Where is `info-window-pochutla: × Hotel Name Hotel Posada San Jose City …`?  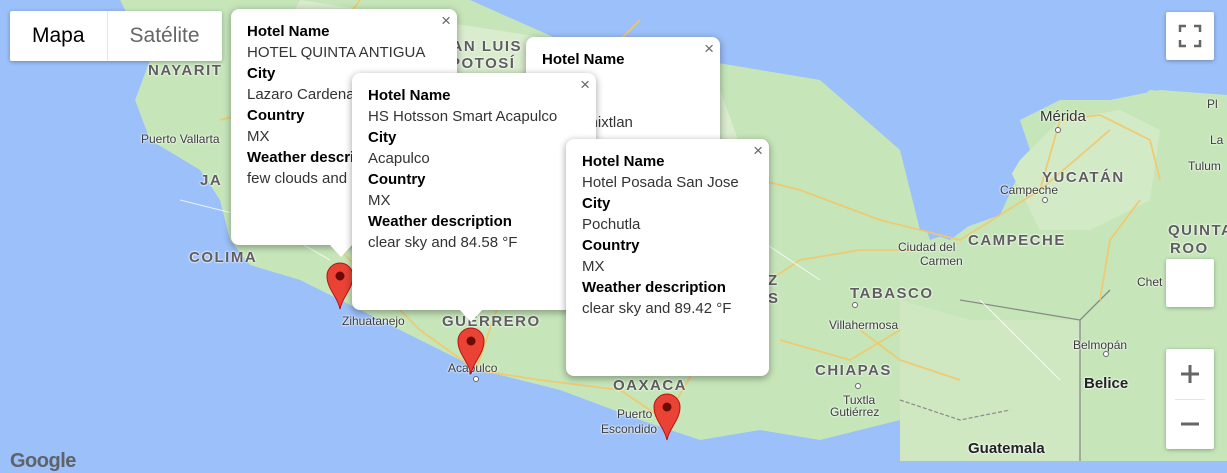 info-window-pochutla: × Hotel Name Hotel Posada San Jose City … is located at coordinates (667, 257).